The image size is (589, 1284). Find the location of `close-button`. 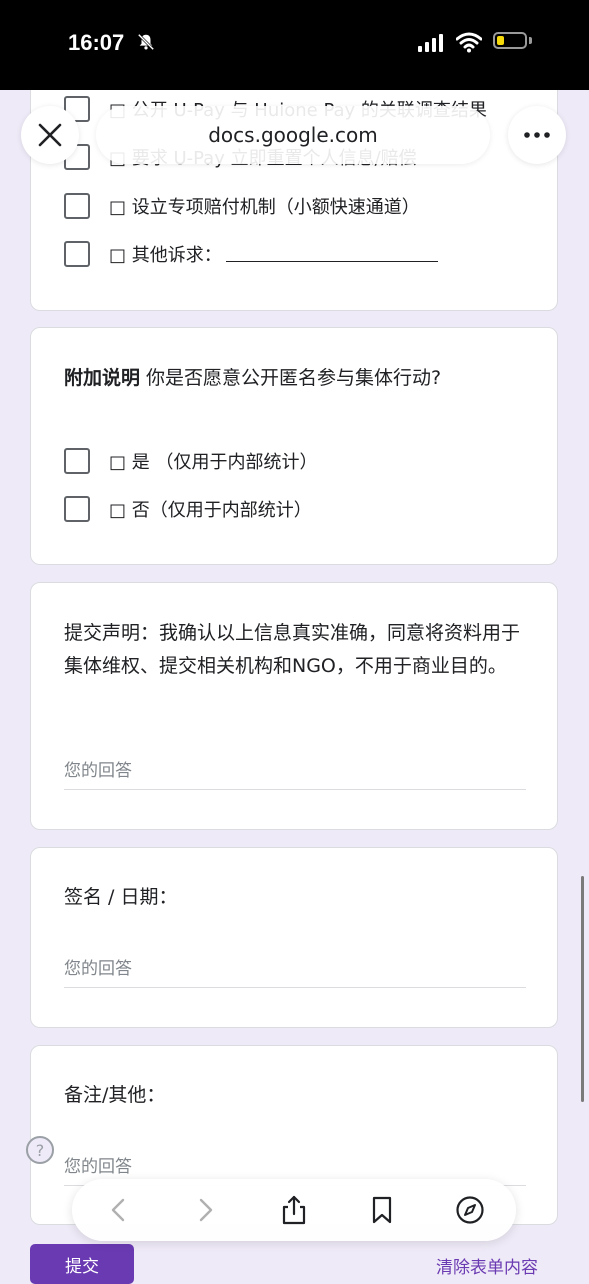

close-button is located at coordinates (50, 135).